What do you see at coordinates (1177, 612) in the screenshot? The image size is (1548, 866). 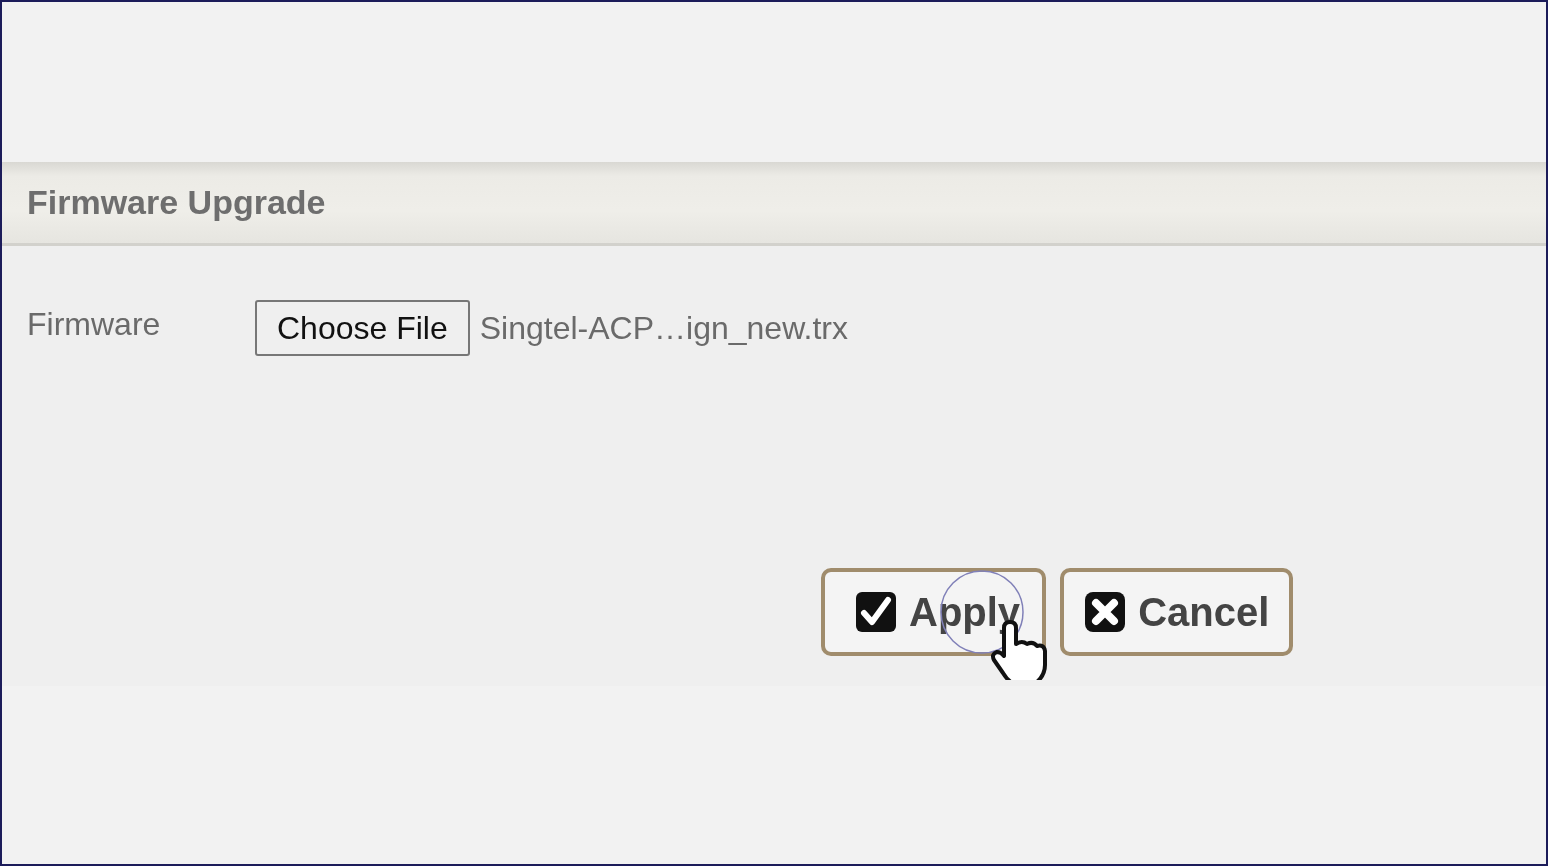 I see `cancel-button: Cancel` at bounding box center [1177, 612].